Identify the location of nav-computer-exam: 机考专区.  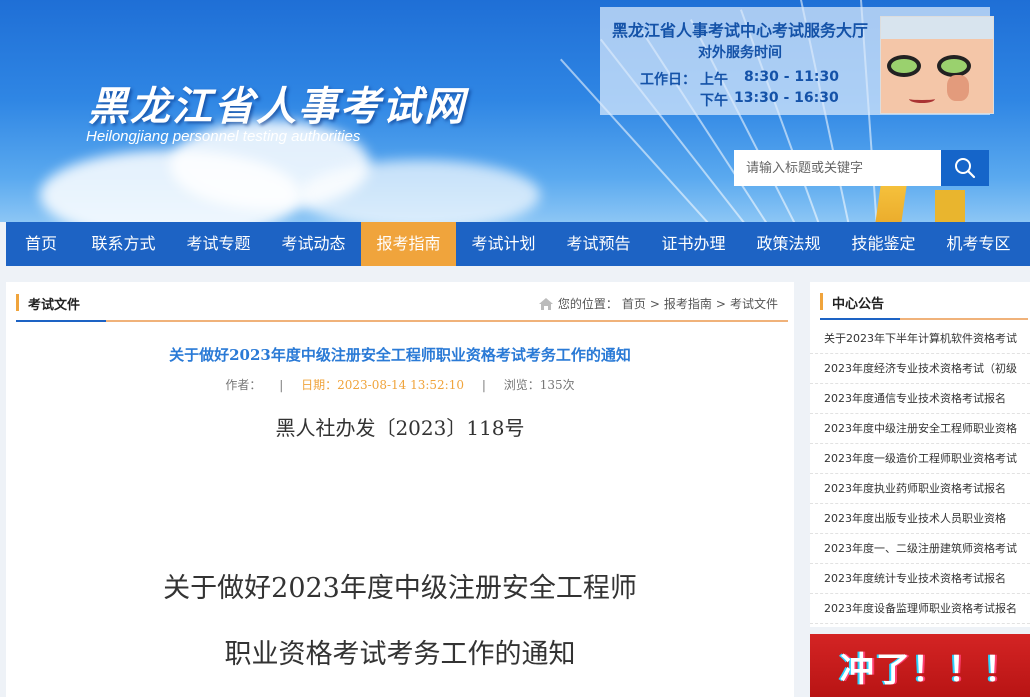
(978, 244).